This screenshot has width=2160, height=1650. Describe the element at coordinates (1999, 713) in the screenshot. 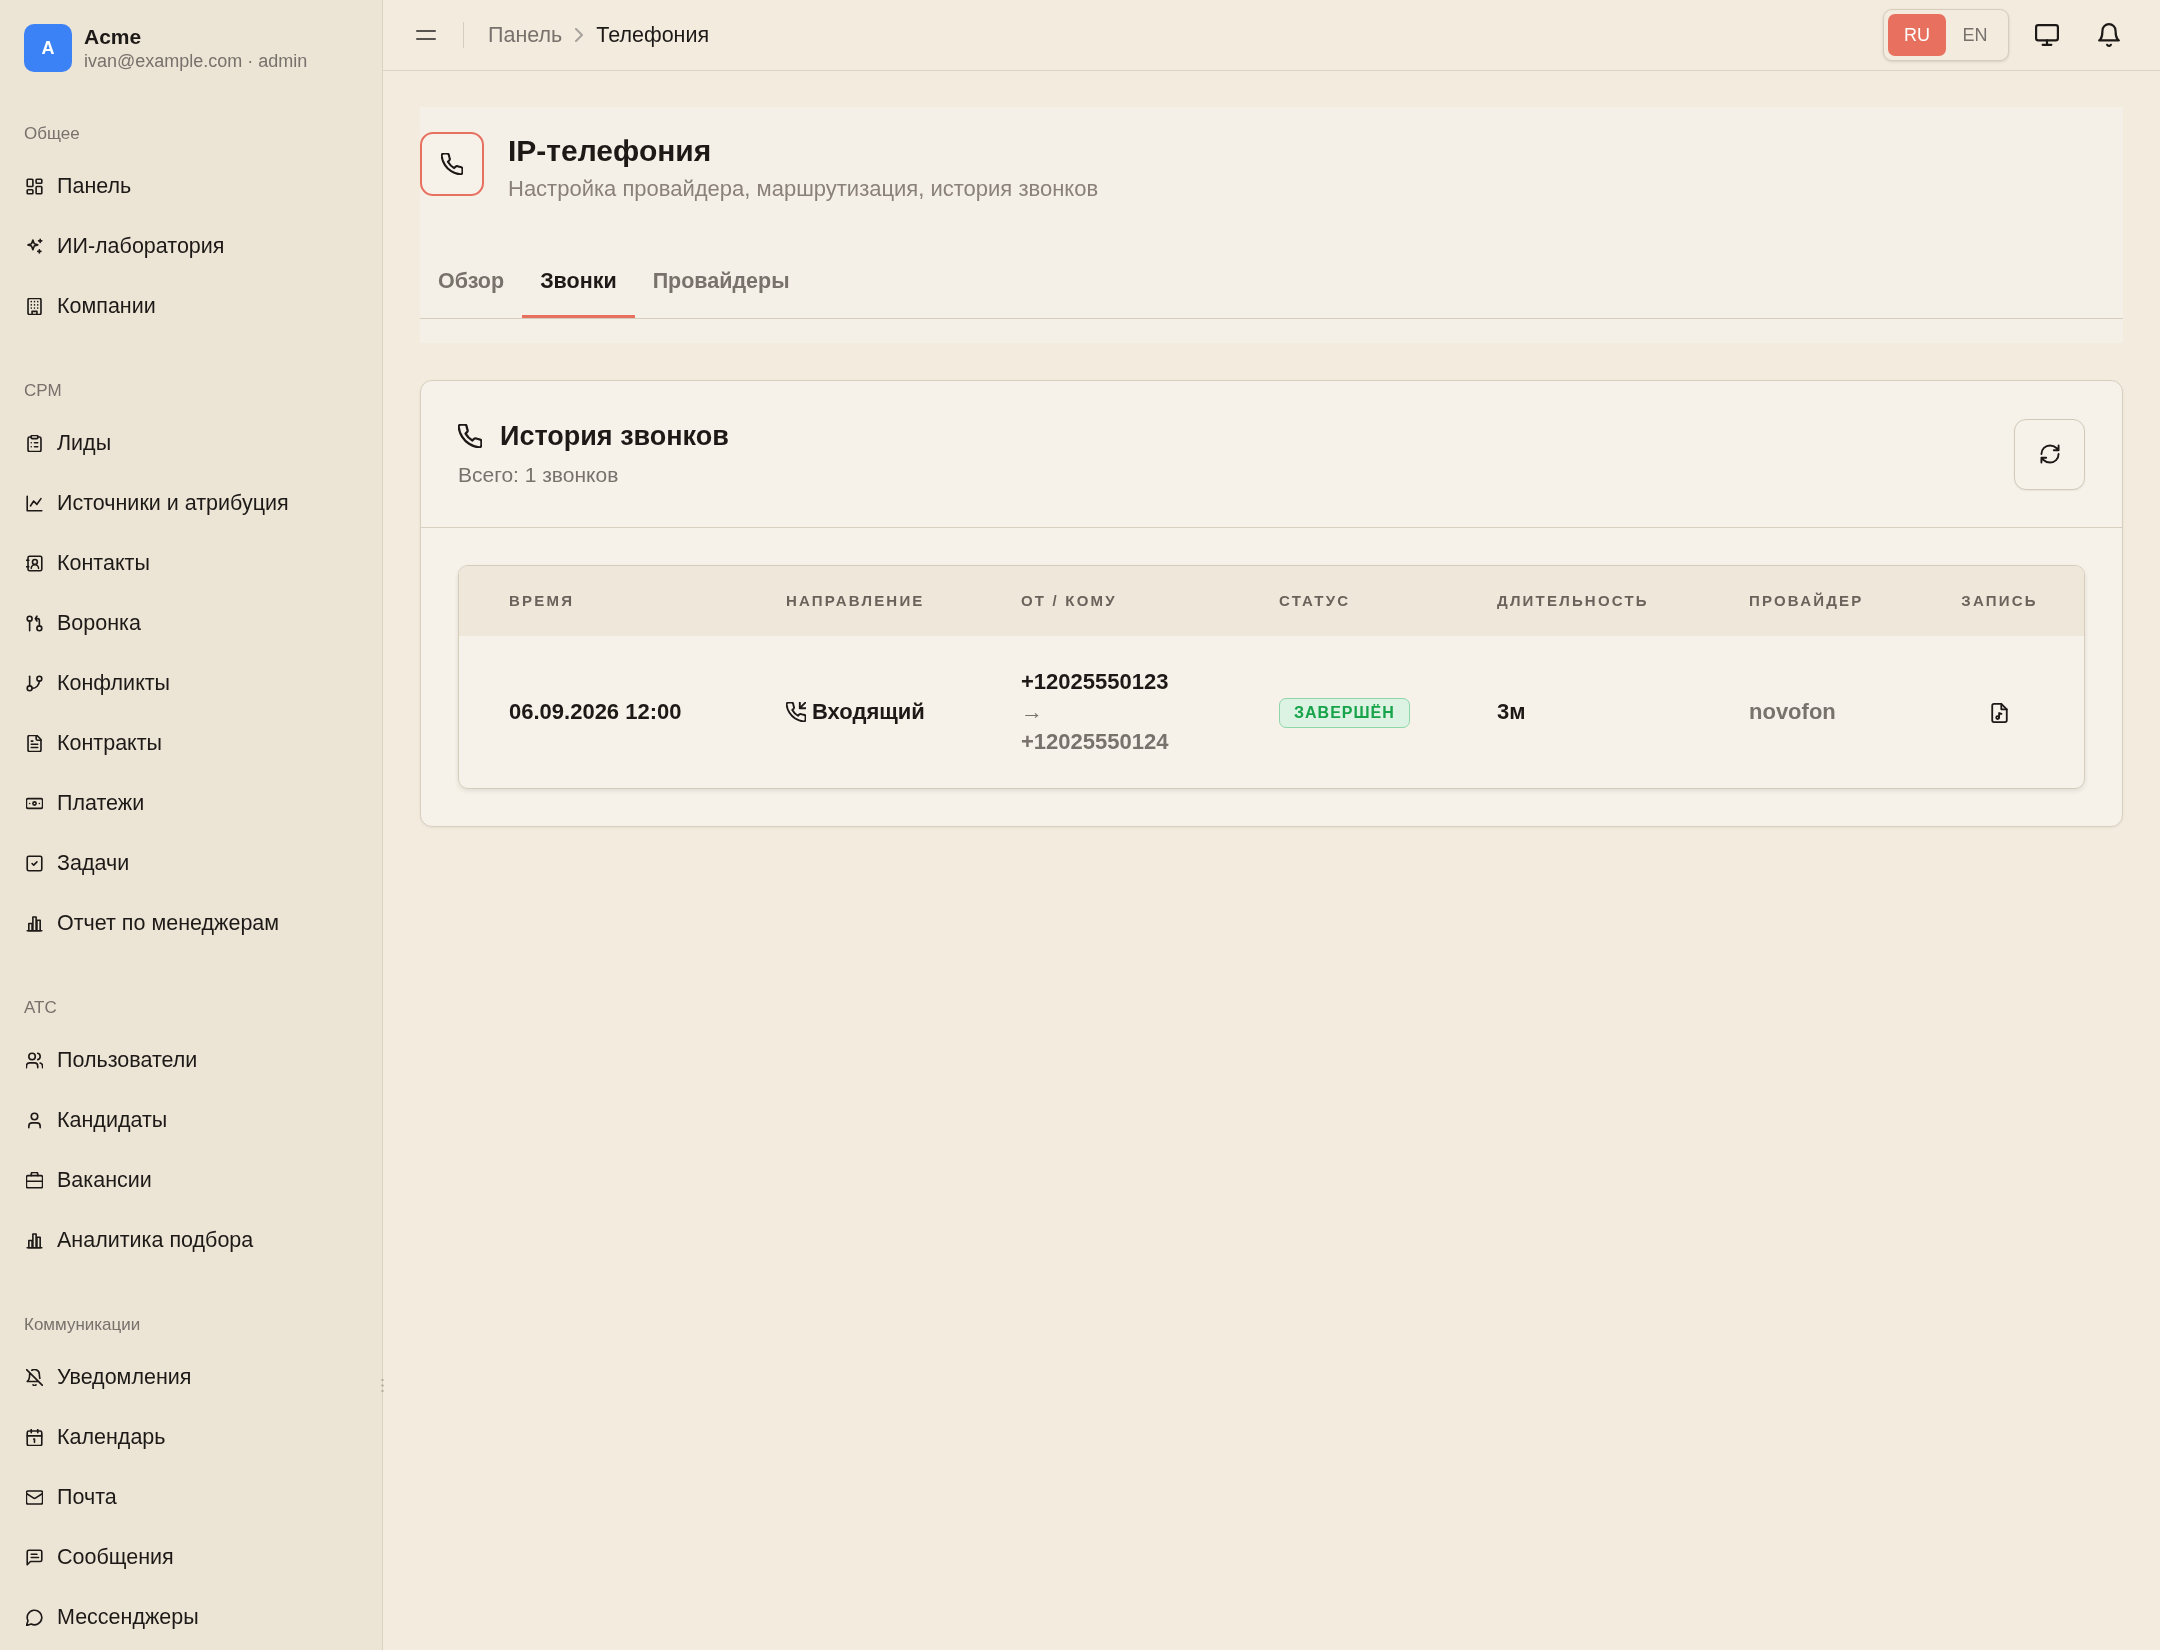

I see `audio-file-icon` at that location.